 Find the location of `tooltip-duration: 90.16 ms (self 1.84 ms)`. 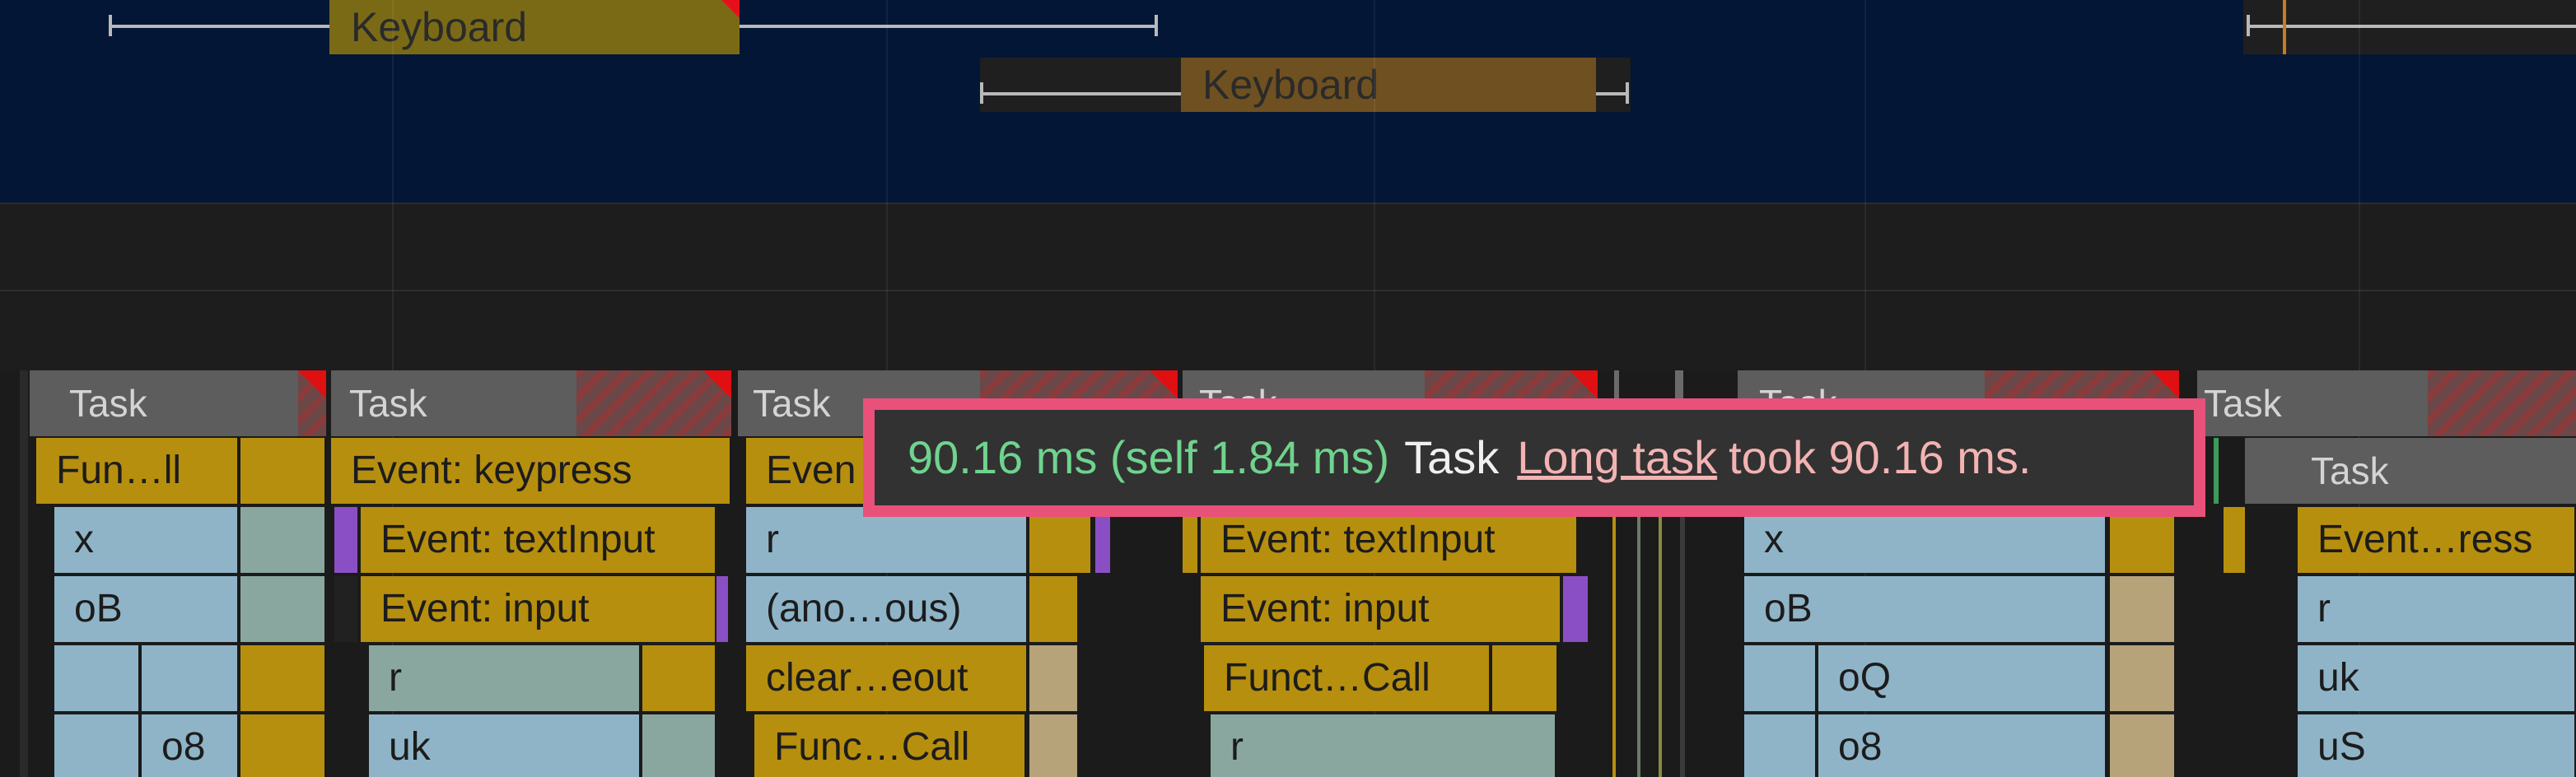

tooltip-duration: 90.16 ms (self 1.84 ms) is located at coordinates (1149, 457).